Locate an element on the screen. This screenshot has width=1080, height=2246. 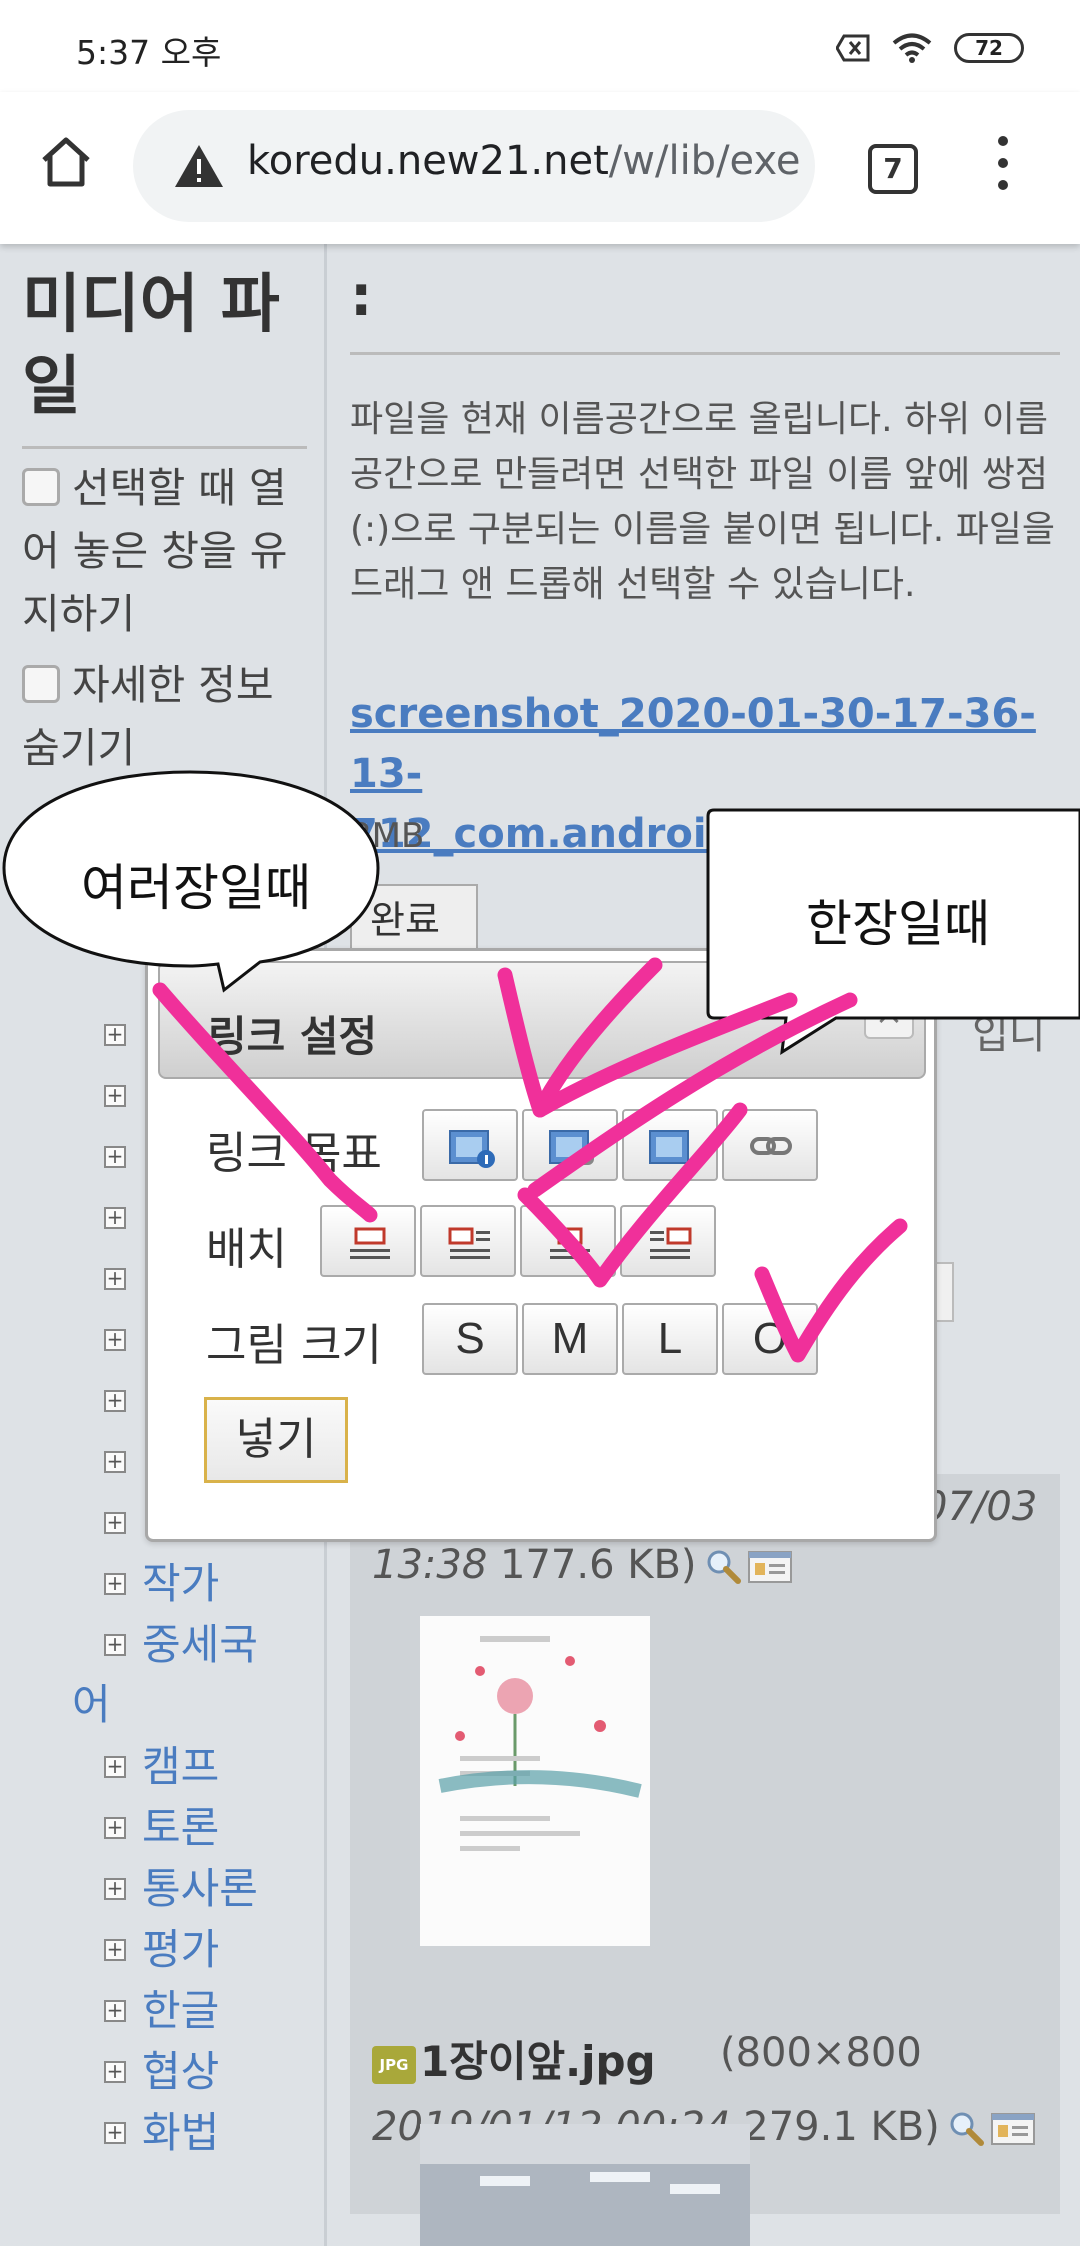
align-center-icon is located at coordinates (570, 1243).